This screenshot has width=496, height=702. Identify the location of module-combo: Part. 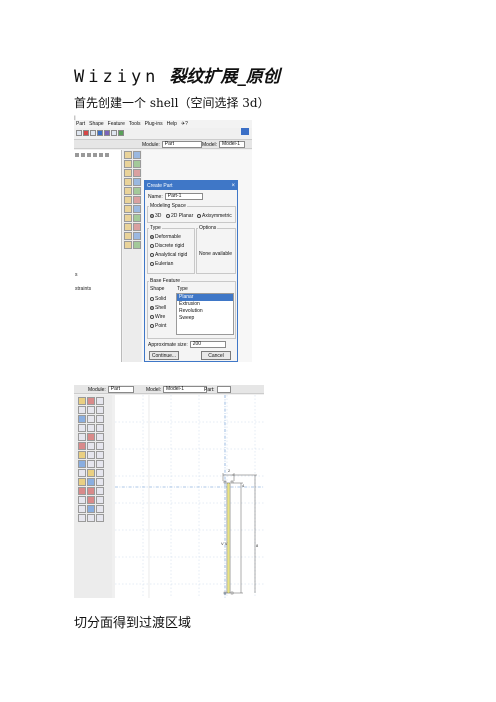
(181, 144).